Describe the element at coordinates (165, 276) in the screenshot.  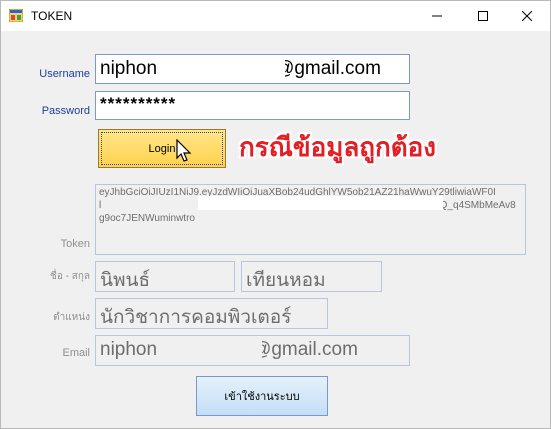
I see `first-name-field: นิพนธ์` at that location.